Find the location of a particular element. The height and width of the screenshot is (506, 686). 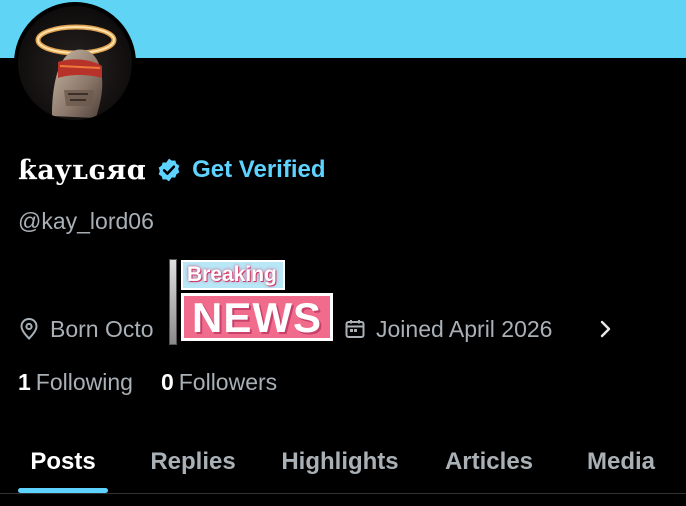

followers-label: Followers is located at coordinates (228, 381).